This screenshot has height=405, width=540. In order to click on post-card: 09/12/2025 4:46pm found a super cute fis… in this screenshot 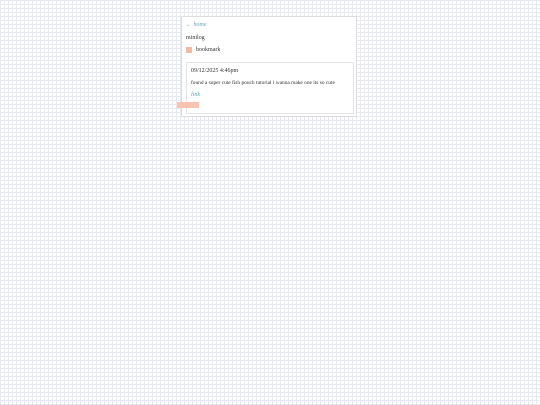, I will do `click(270, 88)`.